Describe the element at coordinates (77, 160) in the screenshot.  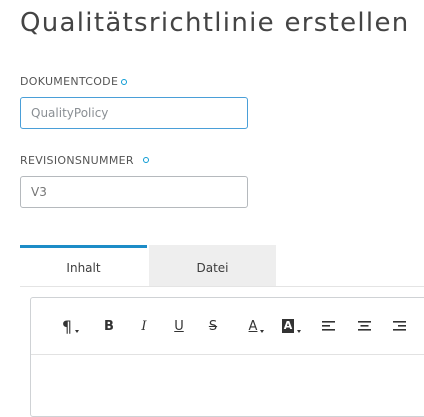
I see `revision-number-label: REVISIONSNUMMER` at that location.